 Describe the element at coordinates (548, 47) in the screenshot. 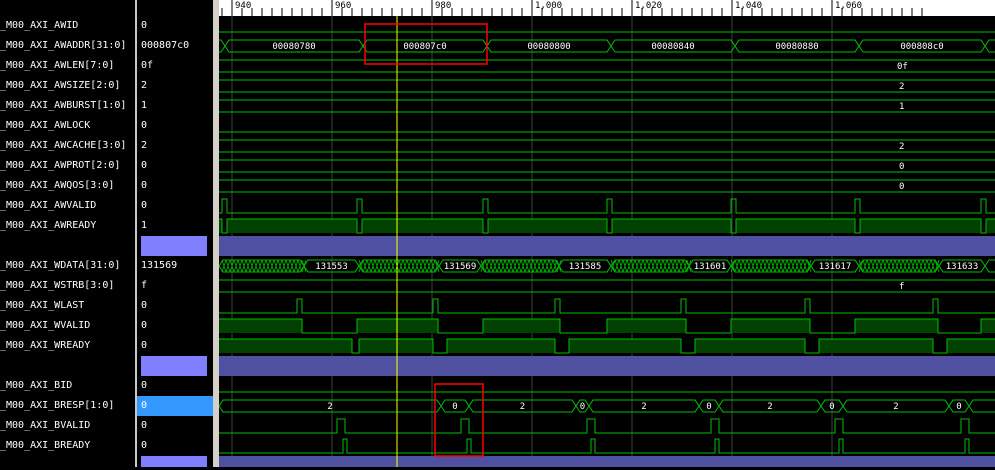

I see `awaddr-wave-label: 00080800` at that location.